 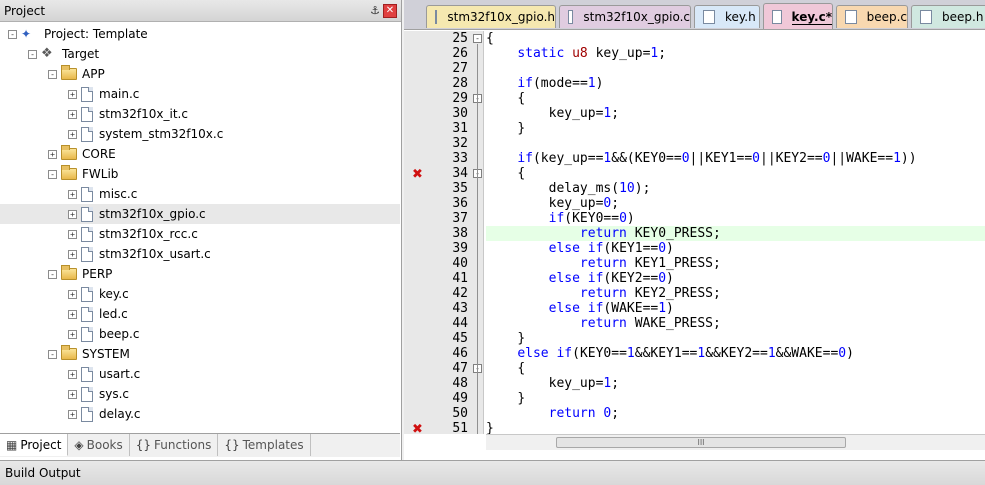 I want to click on tree-file-item: + sys.c, so click(x=200, y=394).